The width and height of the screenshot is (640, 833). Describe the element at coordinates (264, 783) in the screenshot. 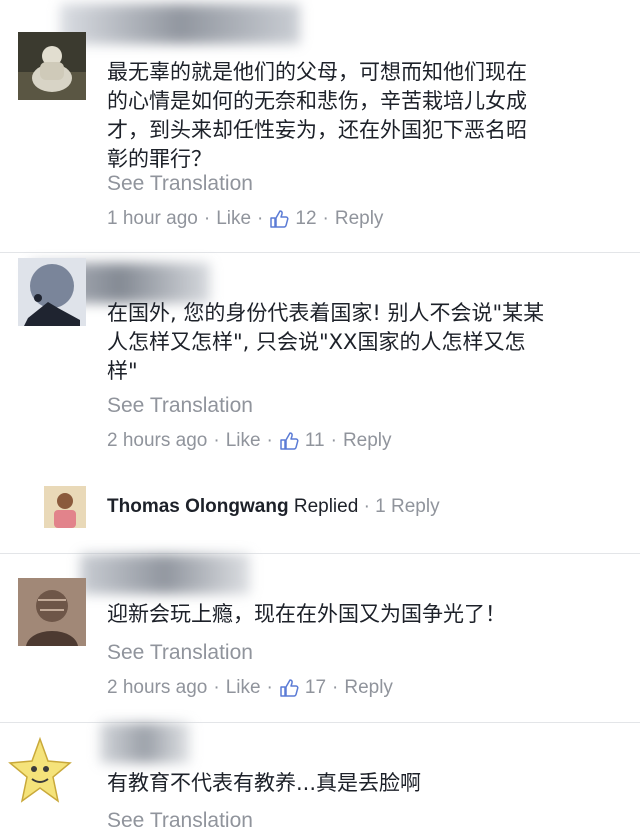

I see `comment-line: 有教育不代表有教养...真是丢脸啊` at that location.